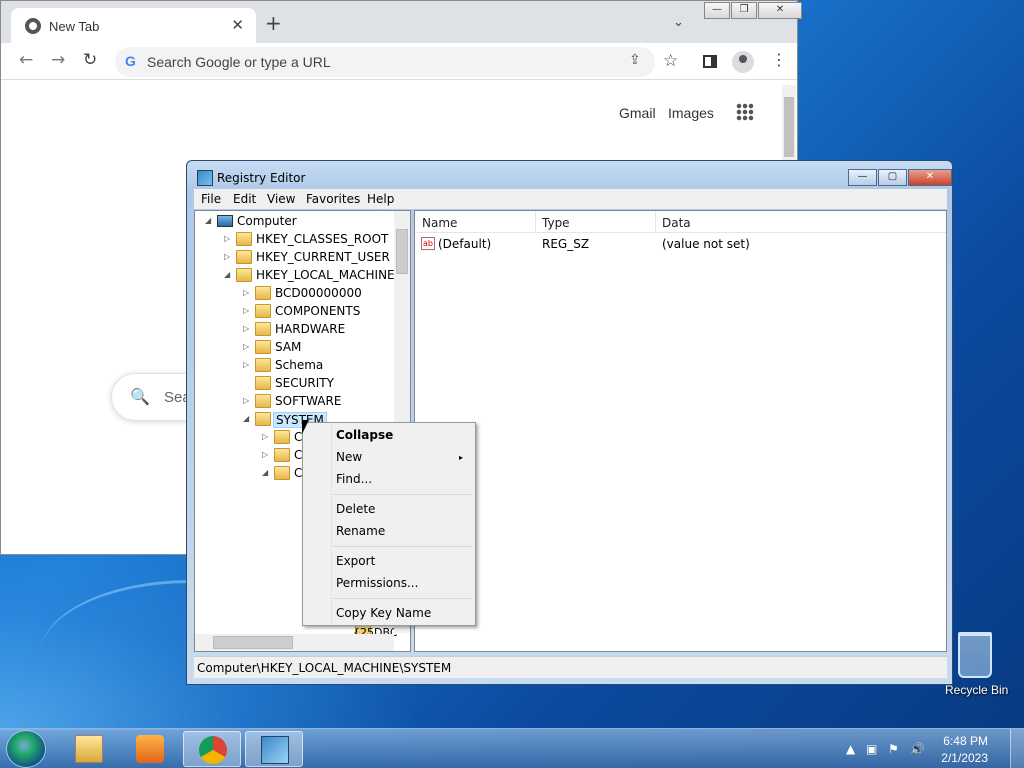  I want to click on clock-time: 6:48 PM, so click(965, 741).